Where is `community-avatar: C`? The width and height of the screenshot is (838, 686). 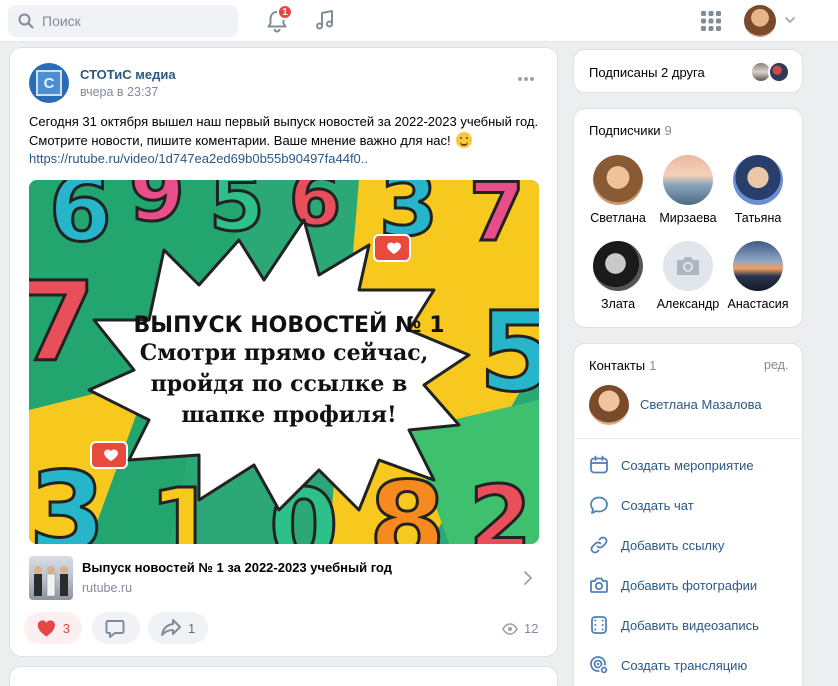 community-avatar: C is located at coordinates (49, 83).